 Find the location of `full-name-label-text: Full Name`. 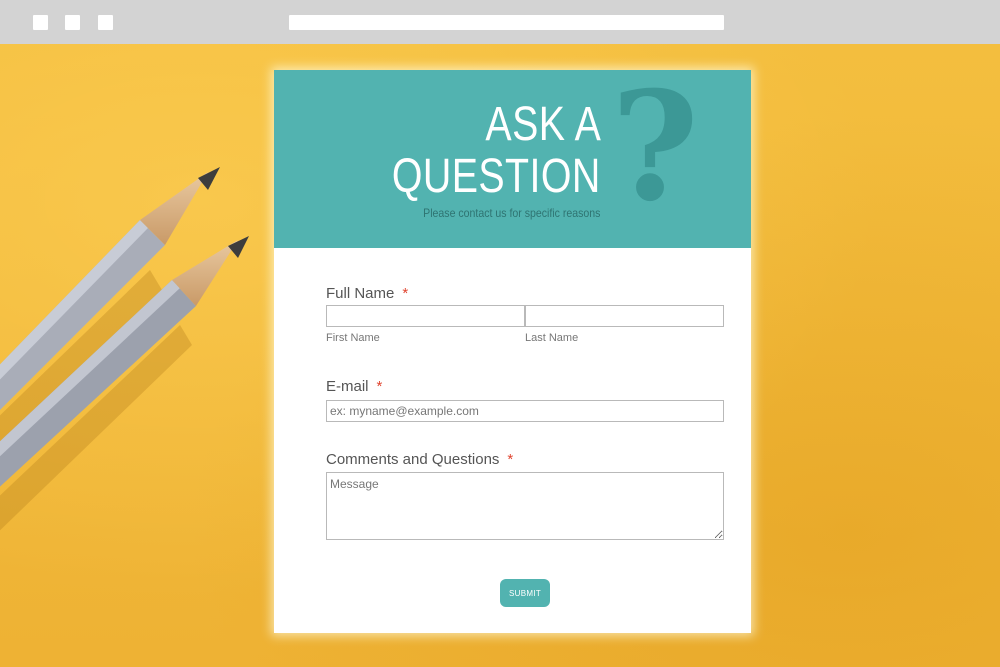

full-name-label-text: Full Name is located at coordinates (360, 293).